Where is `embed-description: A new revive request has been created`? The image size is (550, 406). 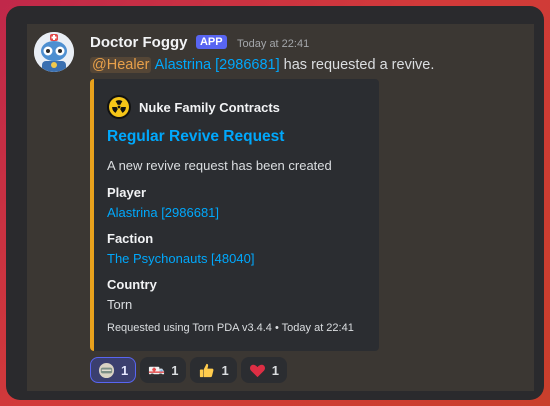 embed-description: A new revive request has been created is located at coordinates (219, 165).